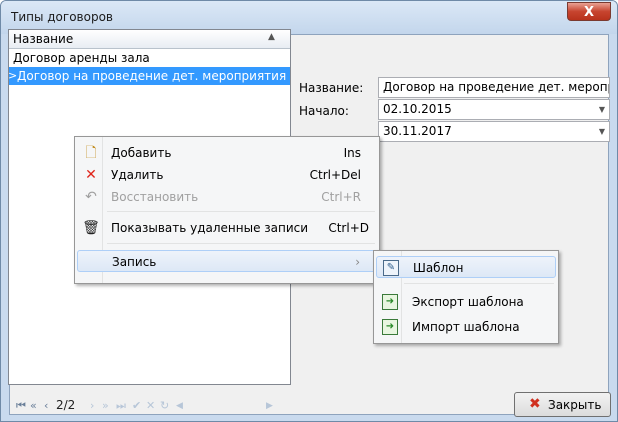 This screenshot has height=422, width=618. I want to click on first-record-icon: ⏮, so click(21, 406).